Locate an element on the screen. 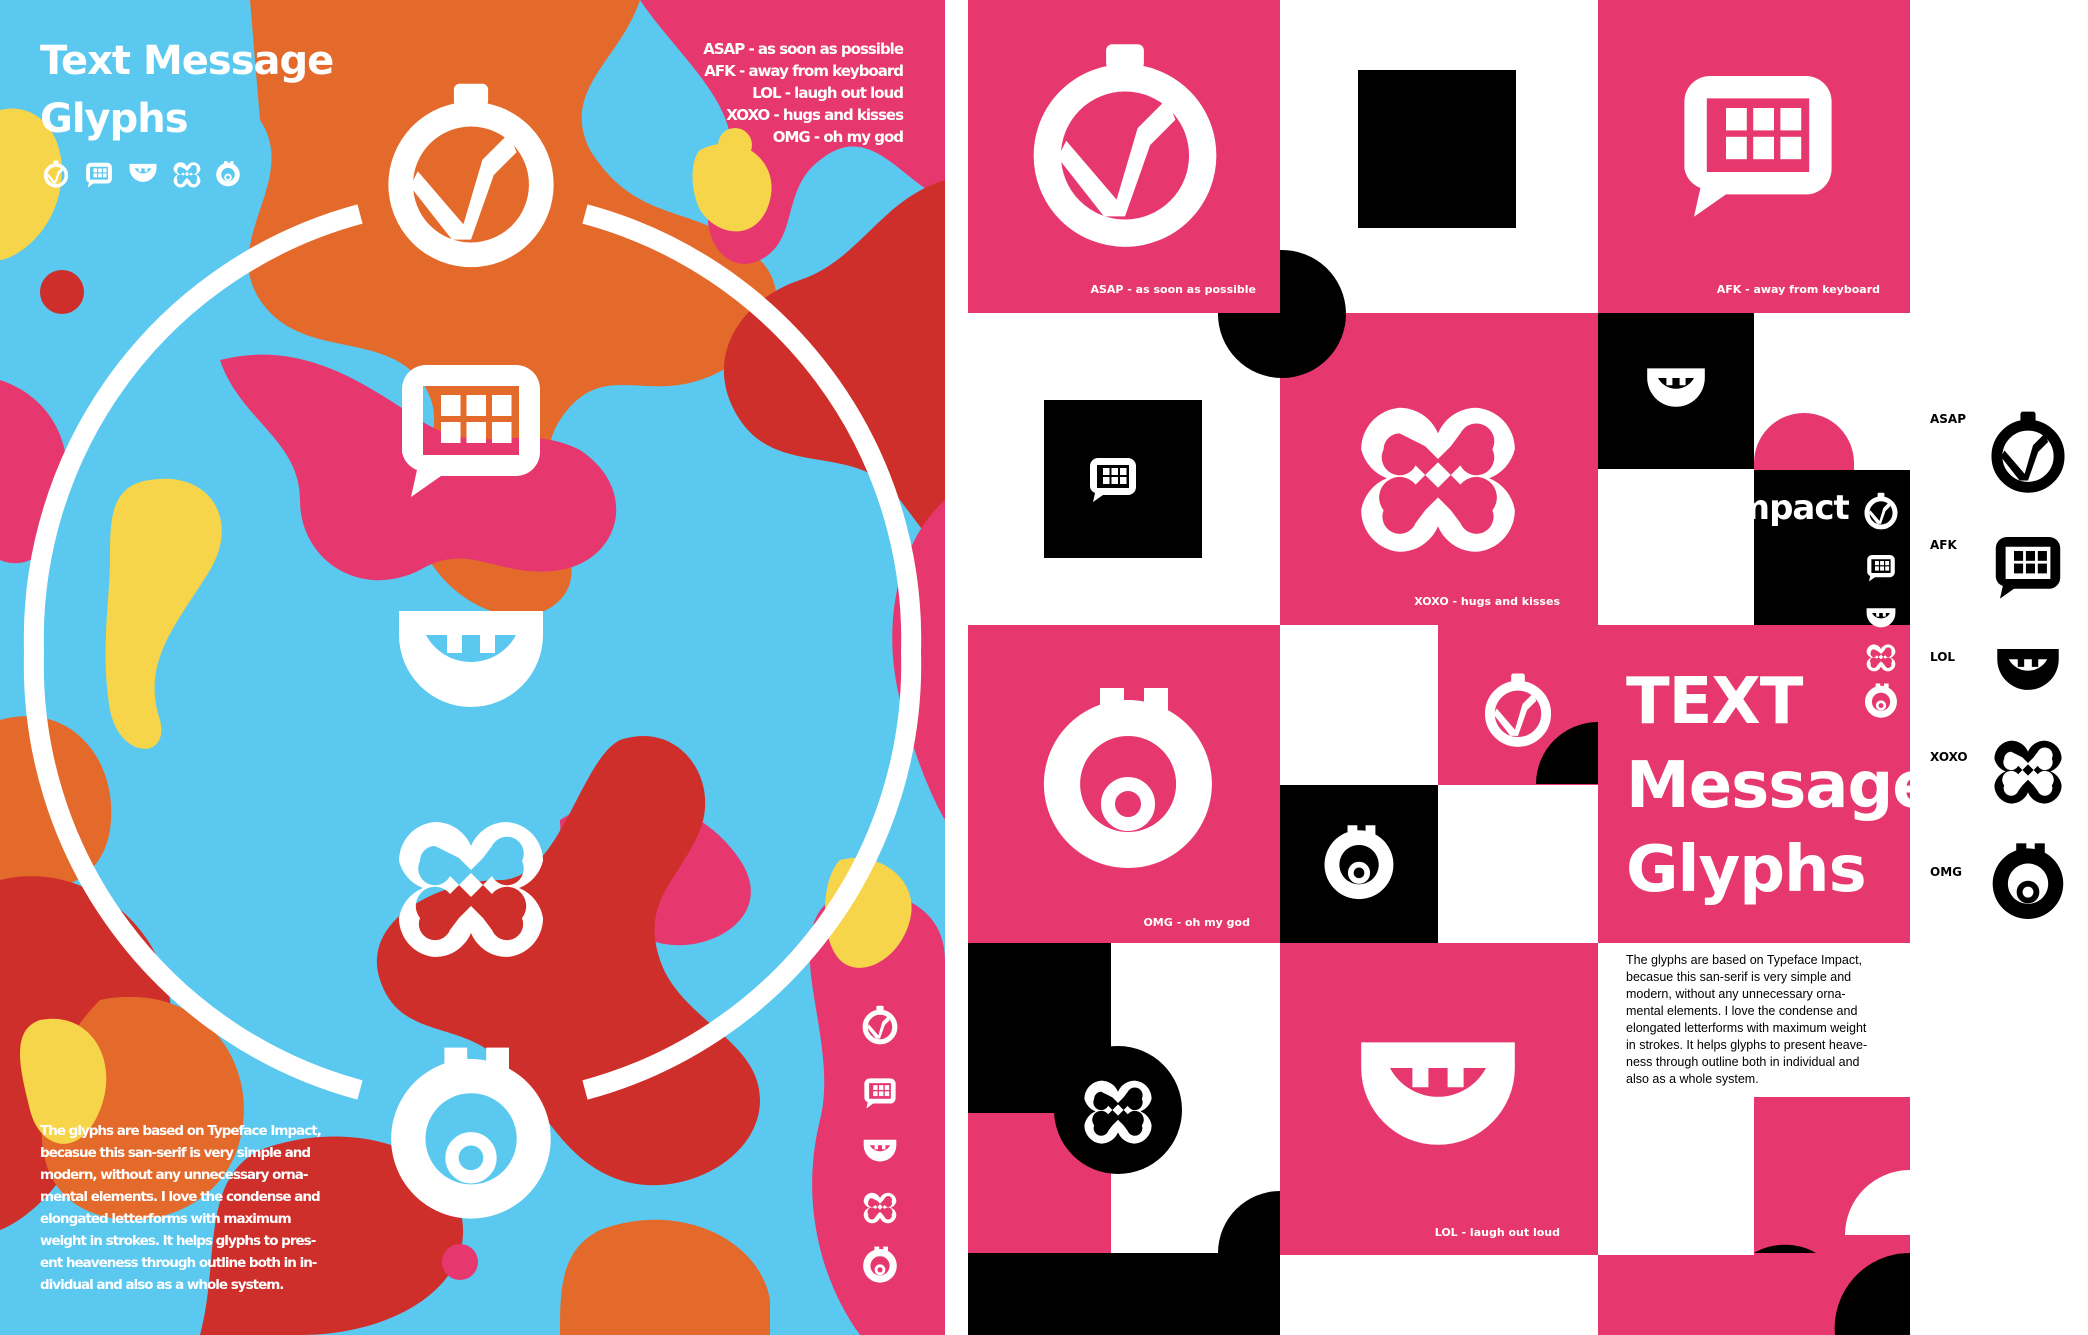  abbr-afk: AFK - away from keyboard is located at coordinates (804, 71).